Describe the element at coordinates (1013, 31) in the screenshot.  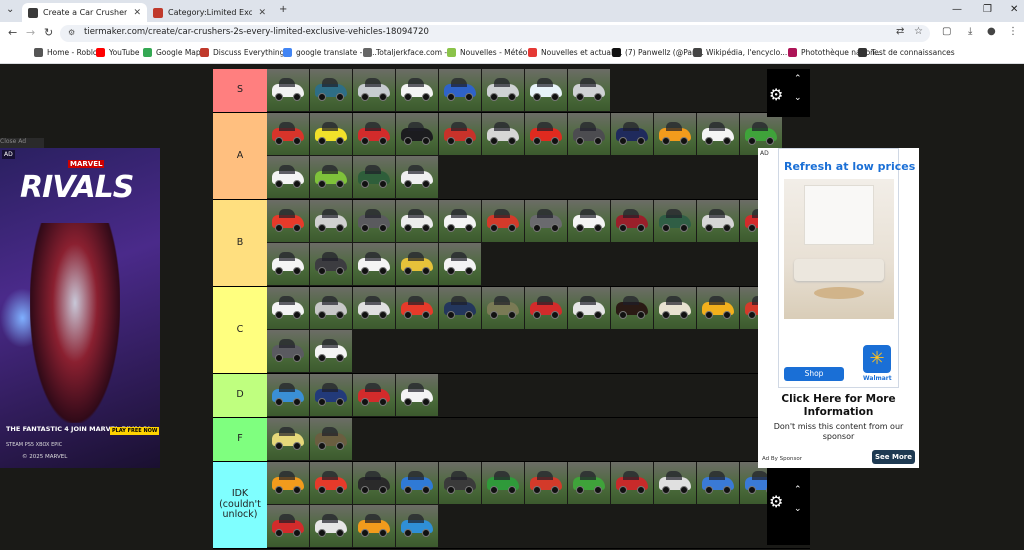
I see `menu-icon: ⋮` at that location.